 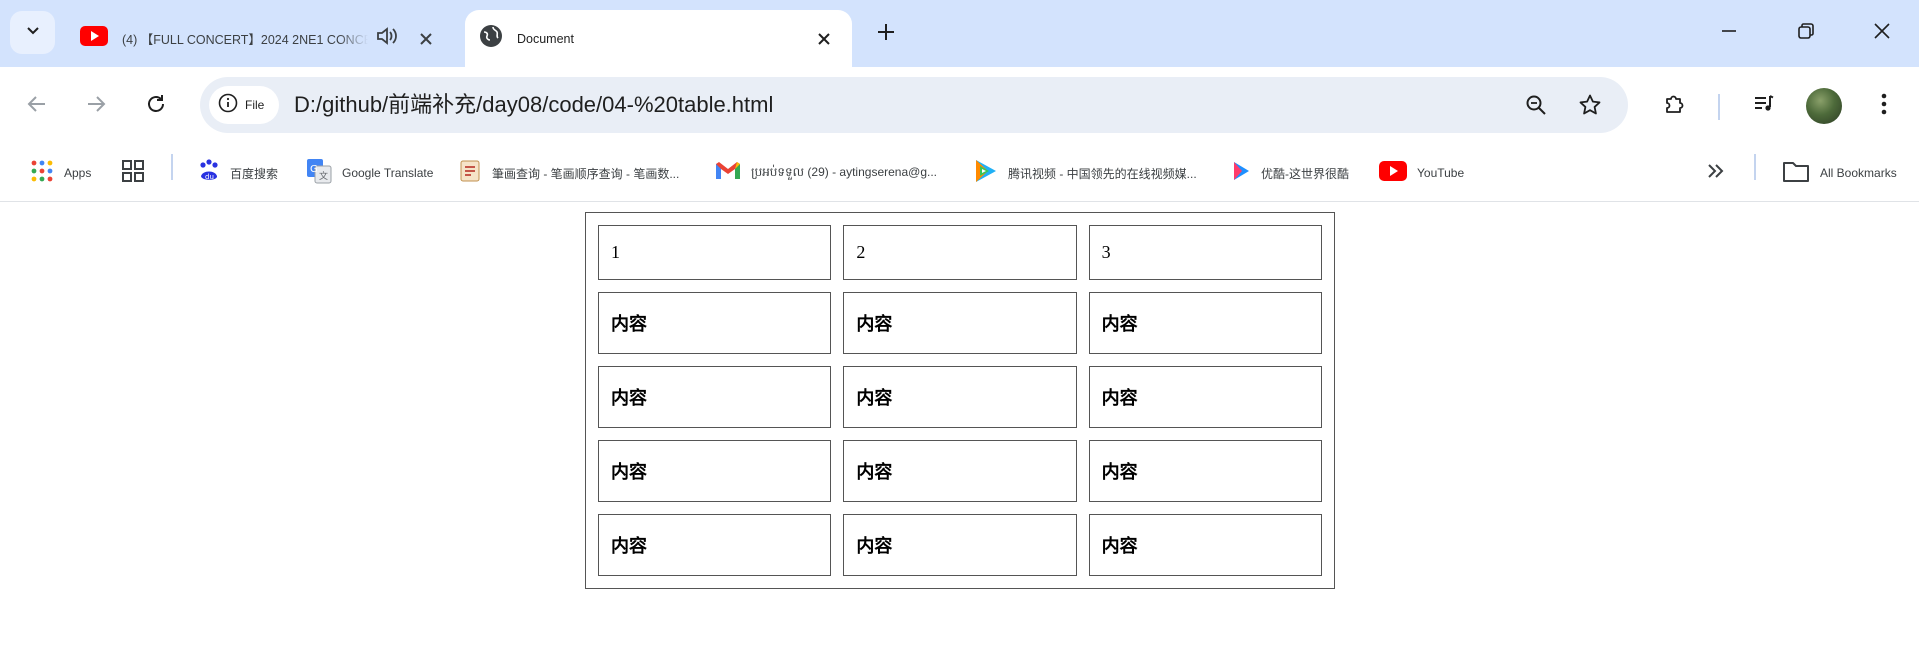 I want to click on bookmark-star-icon, so click(x=1590, y=105).